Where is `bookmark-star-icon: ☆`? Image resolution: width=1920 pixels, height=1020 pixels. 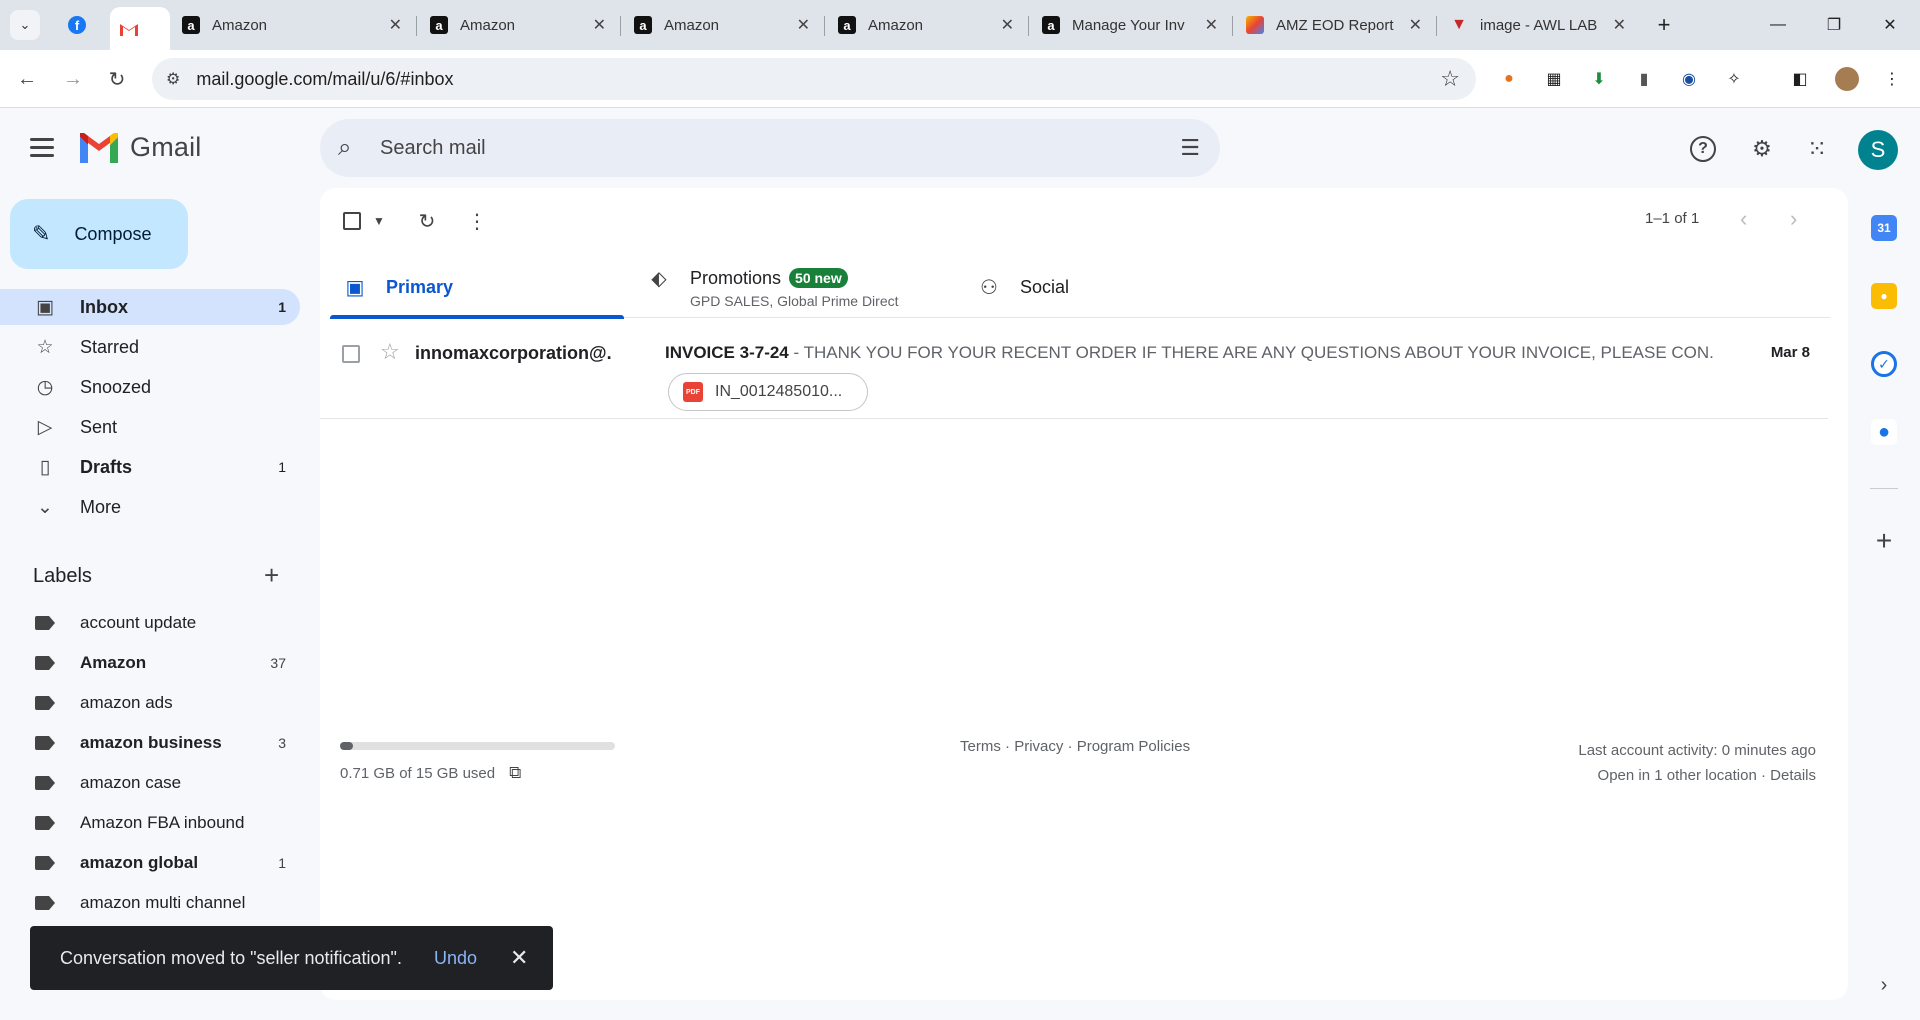
bookmark-star-icon: ☆ is located at coordinates (1450, 79).